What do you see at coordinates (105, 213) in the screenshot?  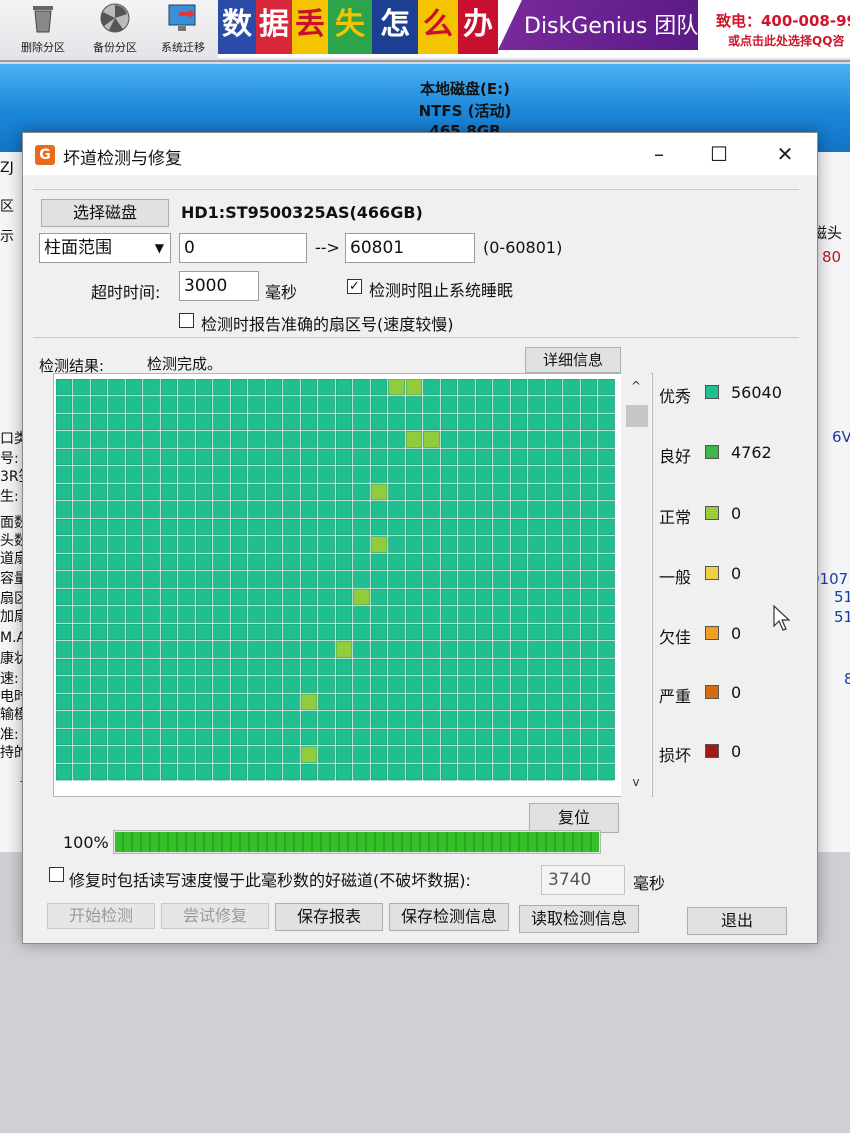 I see `select-disk-button: 选择磁盘` at bounding box center [105, 213].